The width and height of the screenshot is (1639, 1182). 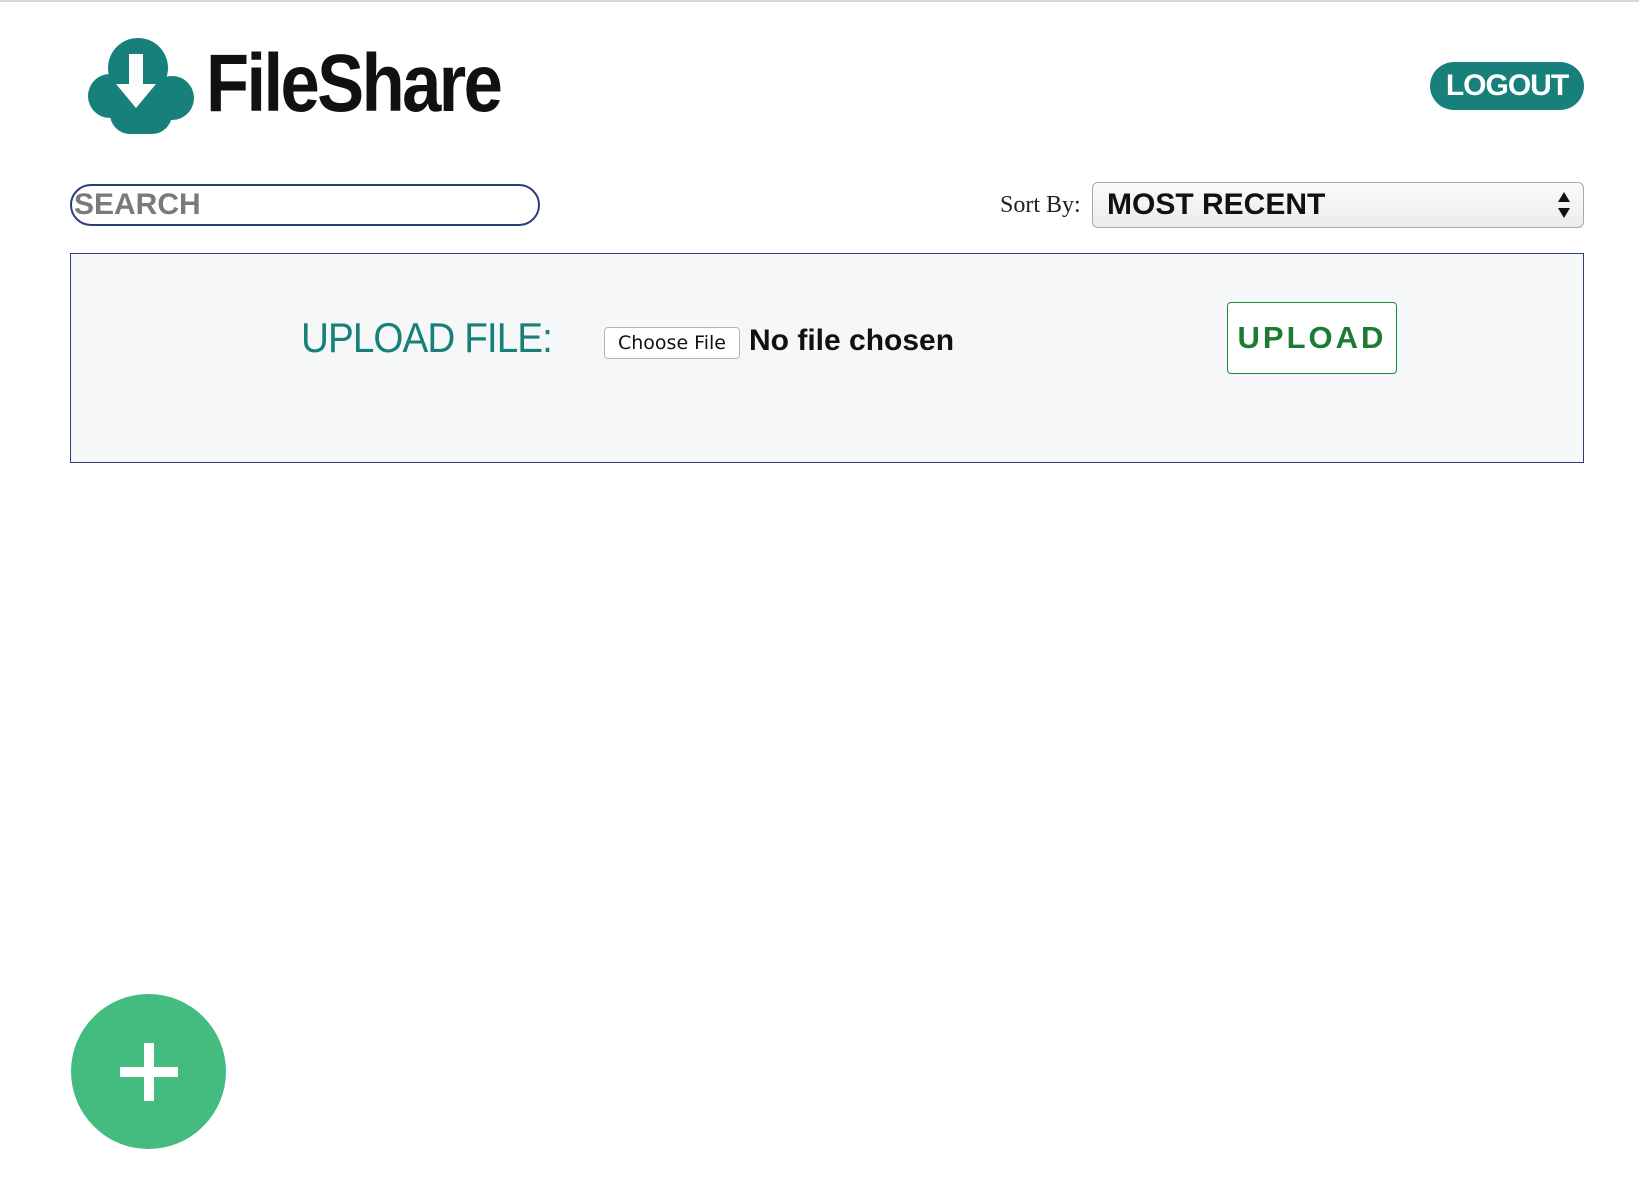 I want to click on app-logo: FileShare, so click(x=317, y=84).